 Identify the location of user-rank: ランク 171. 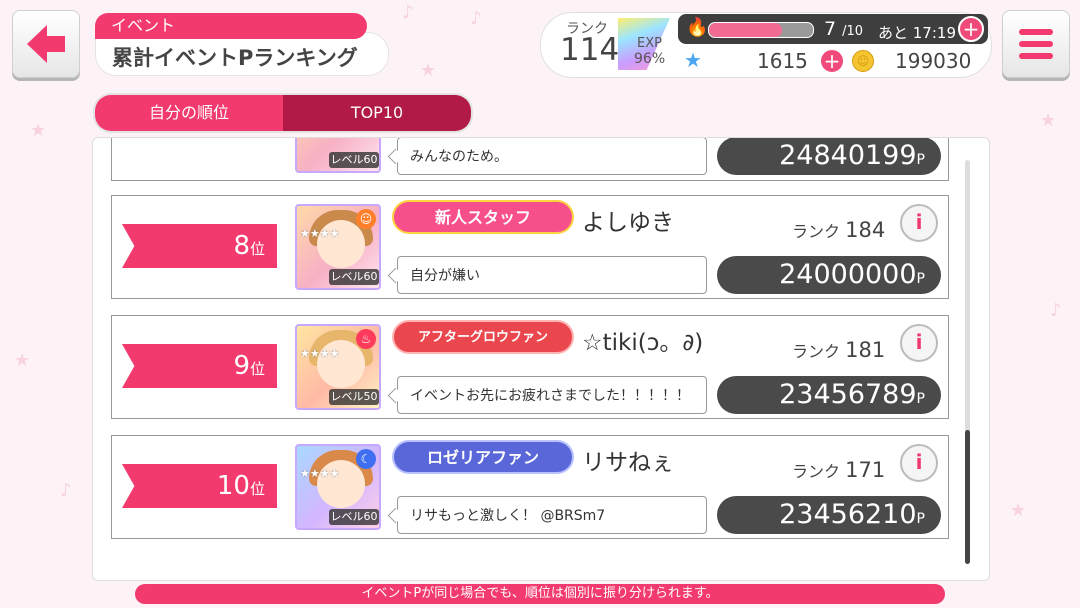
(838, 470).